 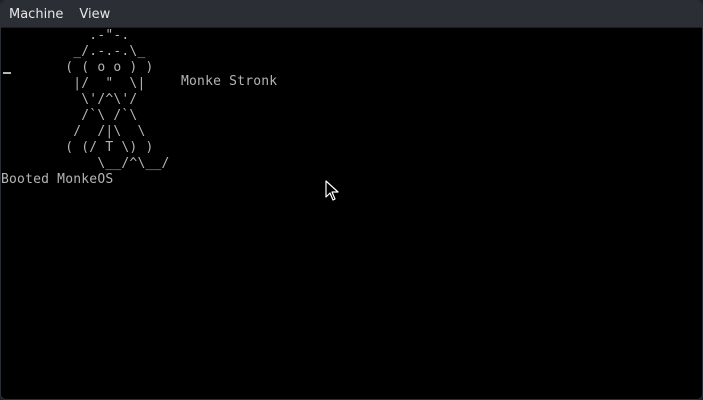 What do you see at coordinates (351, 14) in the screenshot?
I see `menubar: Machine View` at bounding box center [351, 14].